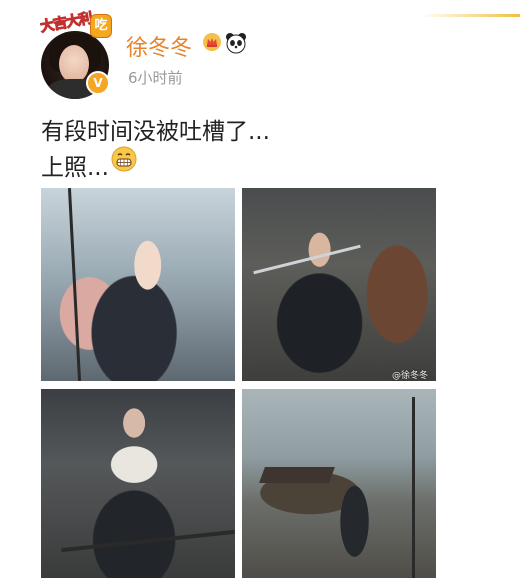  What do you see at coordinates (339, 284) in the screenshot?
I see `photo-2: @徐冬冬` at bounding box center [339, 284].